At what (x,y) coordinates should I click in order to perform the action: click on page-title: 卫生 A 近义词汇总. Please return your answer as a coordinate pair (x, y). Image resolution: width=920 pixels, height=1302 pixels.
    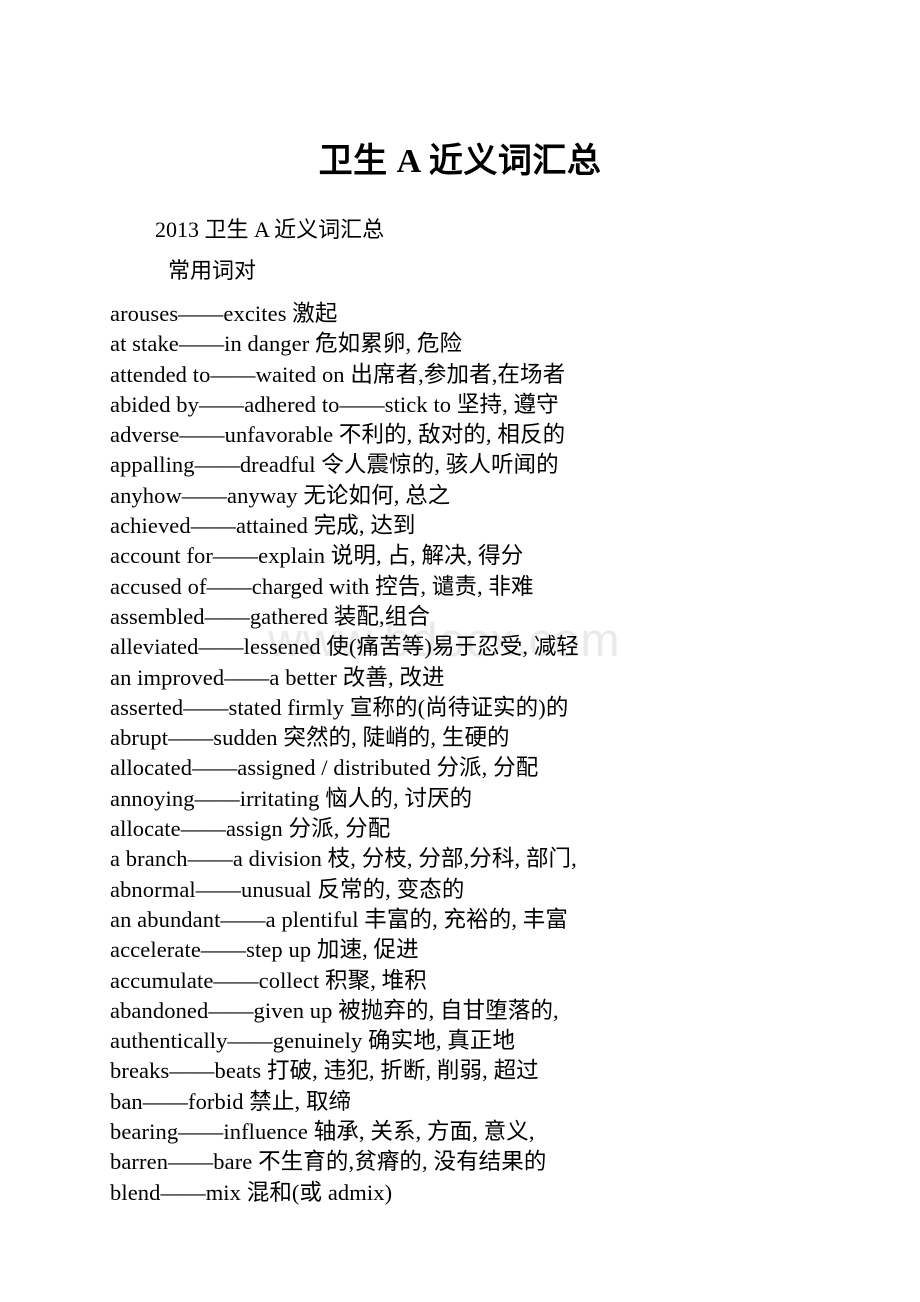
    Looking at the image, I should click on (460, 161).